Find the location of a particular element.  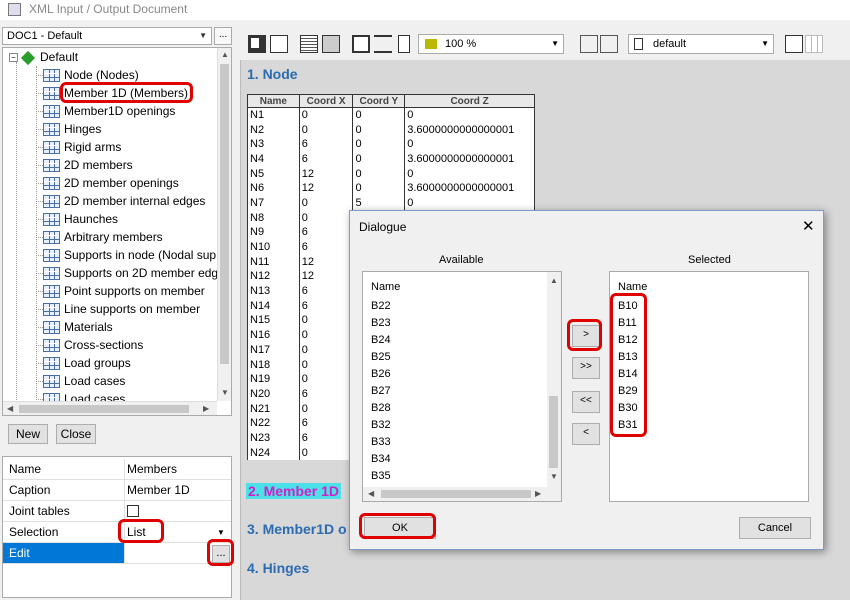

new-button: New is located at coordinates (28, 434).